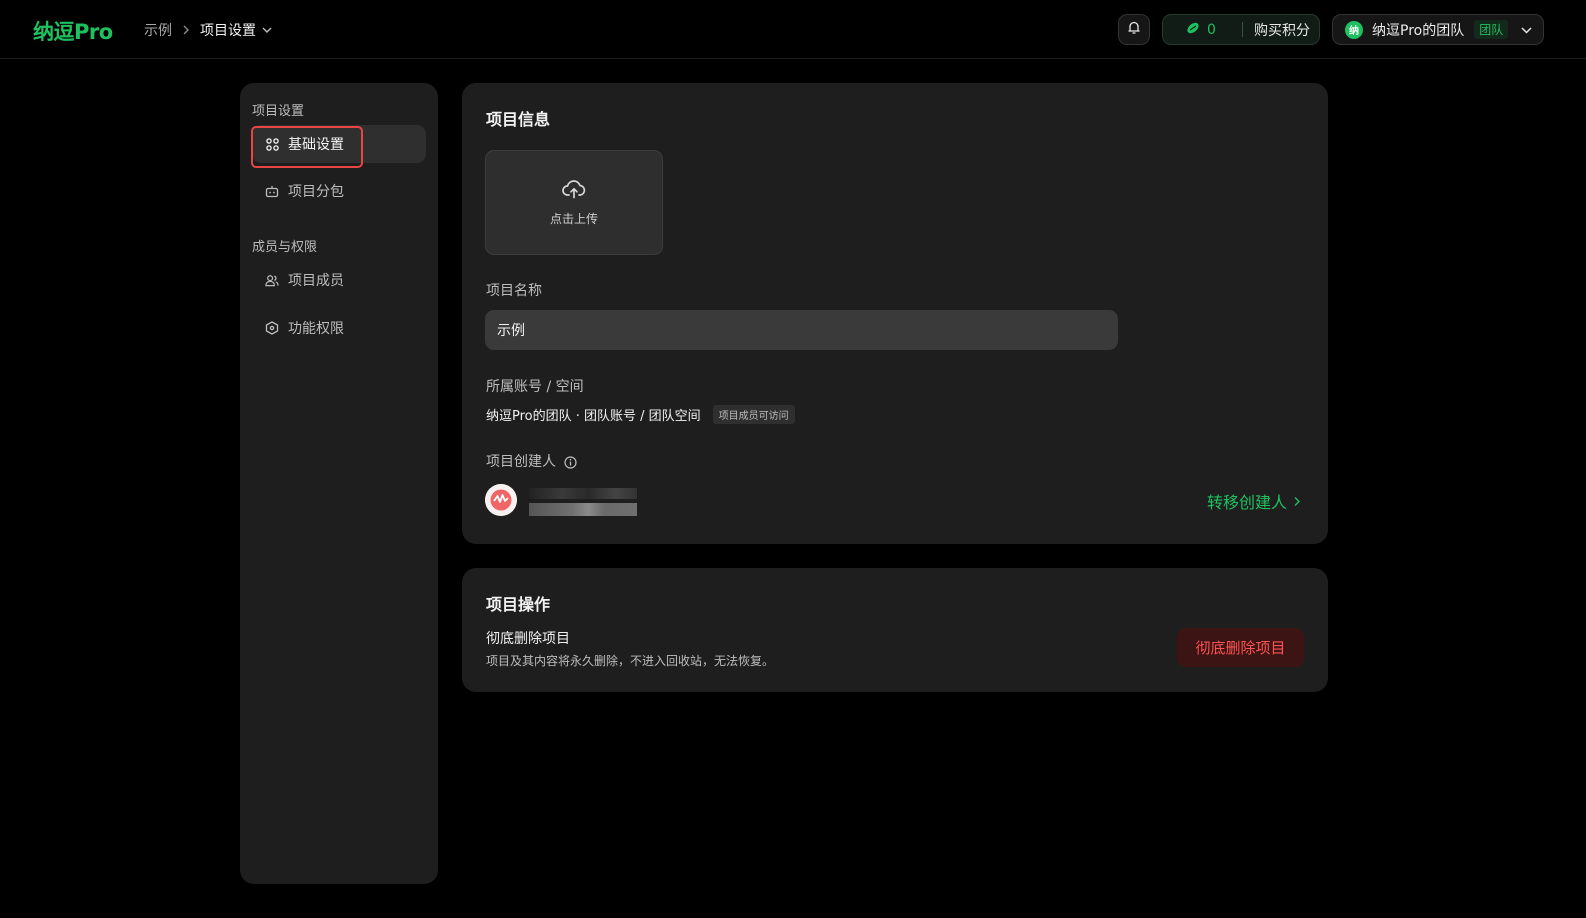 This screenshot has height=918, width=1586. Describe the element at coordinates (518, 119) in the screenshot. I see `project-info-title: 项目信息` at that location.